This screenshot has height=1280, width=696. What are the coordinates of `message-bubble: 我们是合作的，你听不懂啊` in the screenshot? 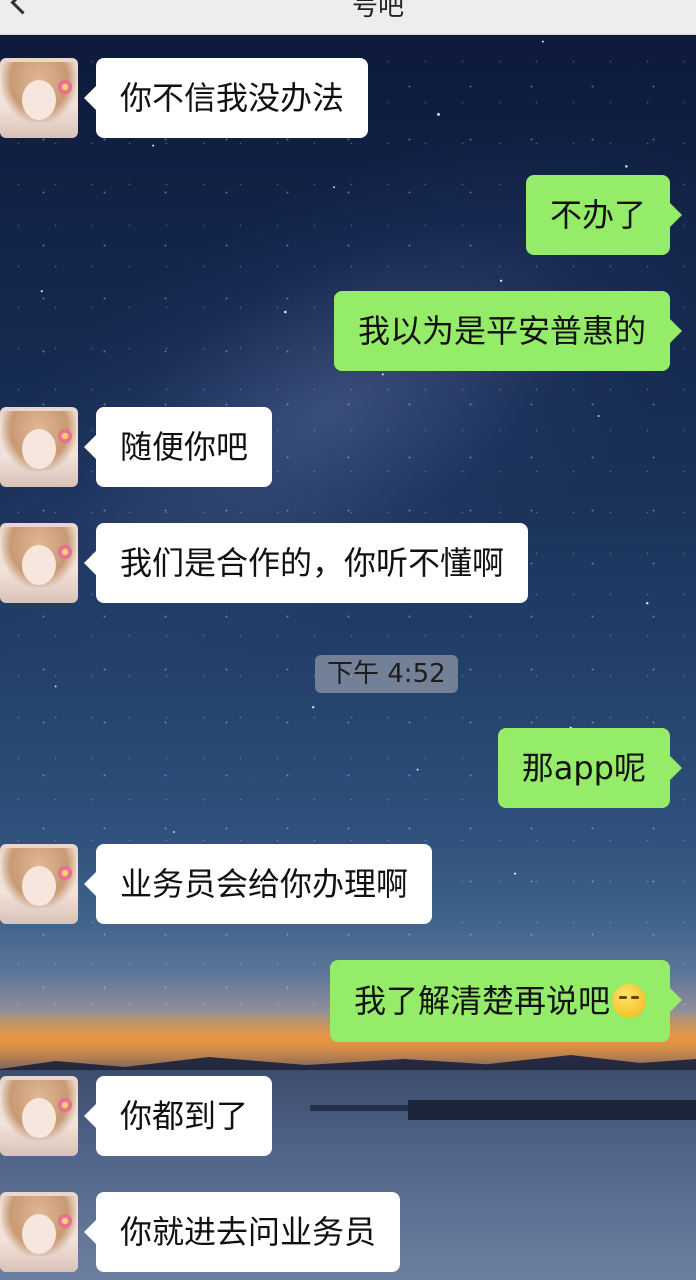 It's located at (306, 563).